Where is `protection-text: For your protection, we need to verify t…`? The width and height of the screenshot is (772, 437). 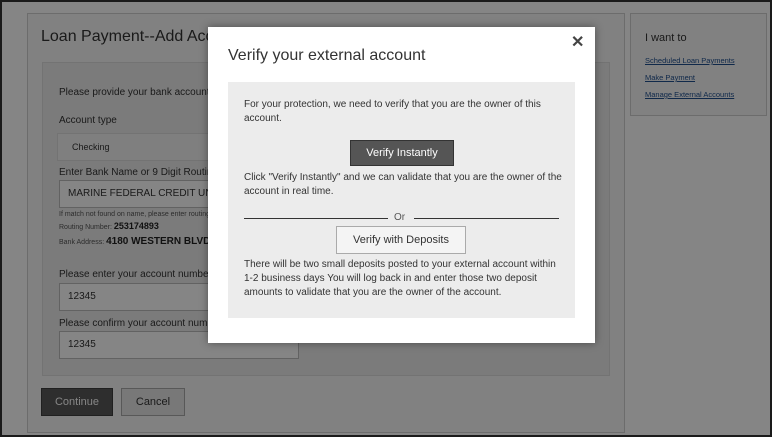 protection-text: For your protection, we need to verify t… is located at coordinates (392, 111).